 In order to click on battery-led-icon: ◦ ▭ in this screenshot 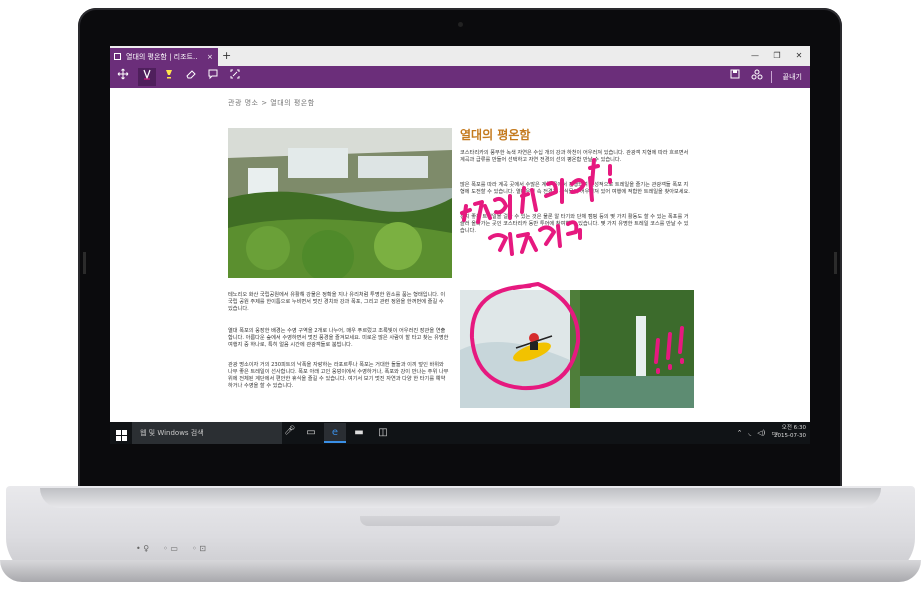, I will do `click(170, 548)`.